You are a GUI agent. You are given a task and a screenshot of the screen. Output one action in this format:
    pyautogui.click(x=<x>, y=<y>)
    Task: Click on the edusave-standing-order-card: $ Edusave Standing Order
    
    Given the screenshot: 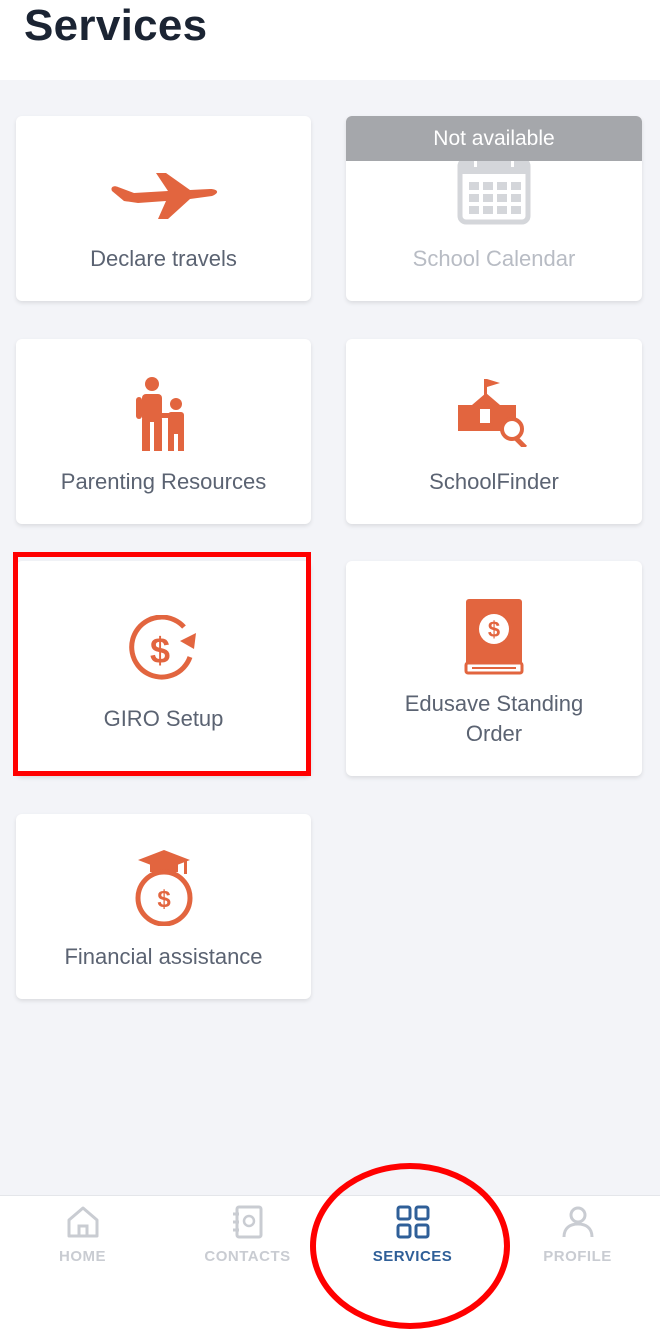 What is the action you would take?
    pyautogui.click(x=494, y=668)
    